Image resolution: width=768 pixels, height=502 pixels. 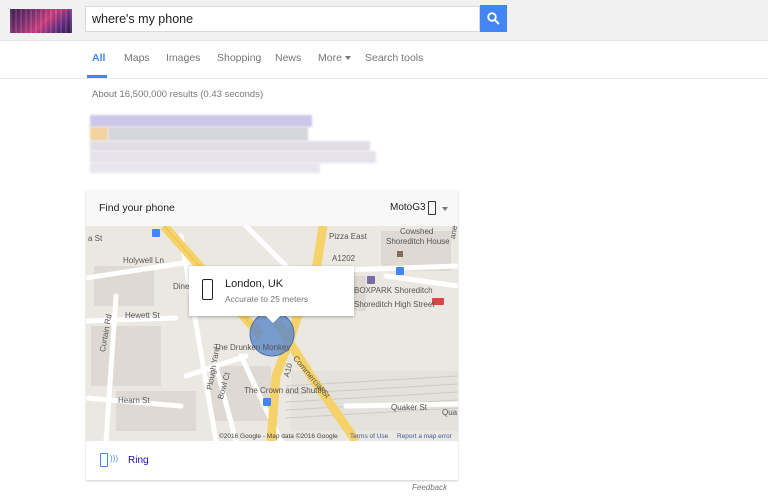 I want to click on map-label-poi: Pizza East, so click(x=348, y=236).